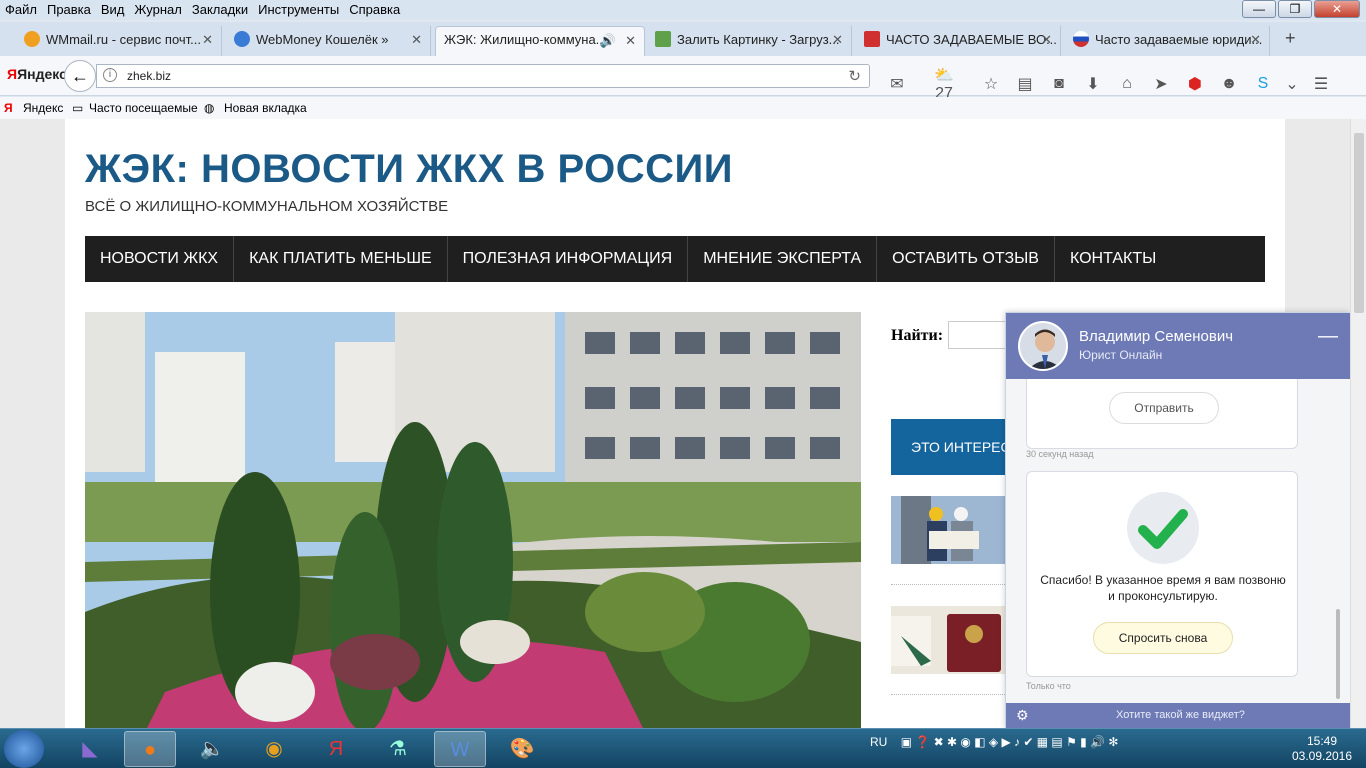 The image size is (1366, 768). I want to click on nav-pay-less: КАК ПЛАТИТЬ МЕНЬШЕ, so click(341, 259).